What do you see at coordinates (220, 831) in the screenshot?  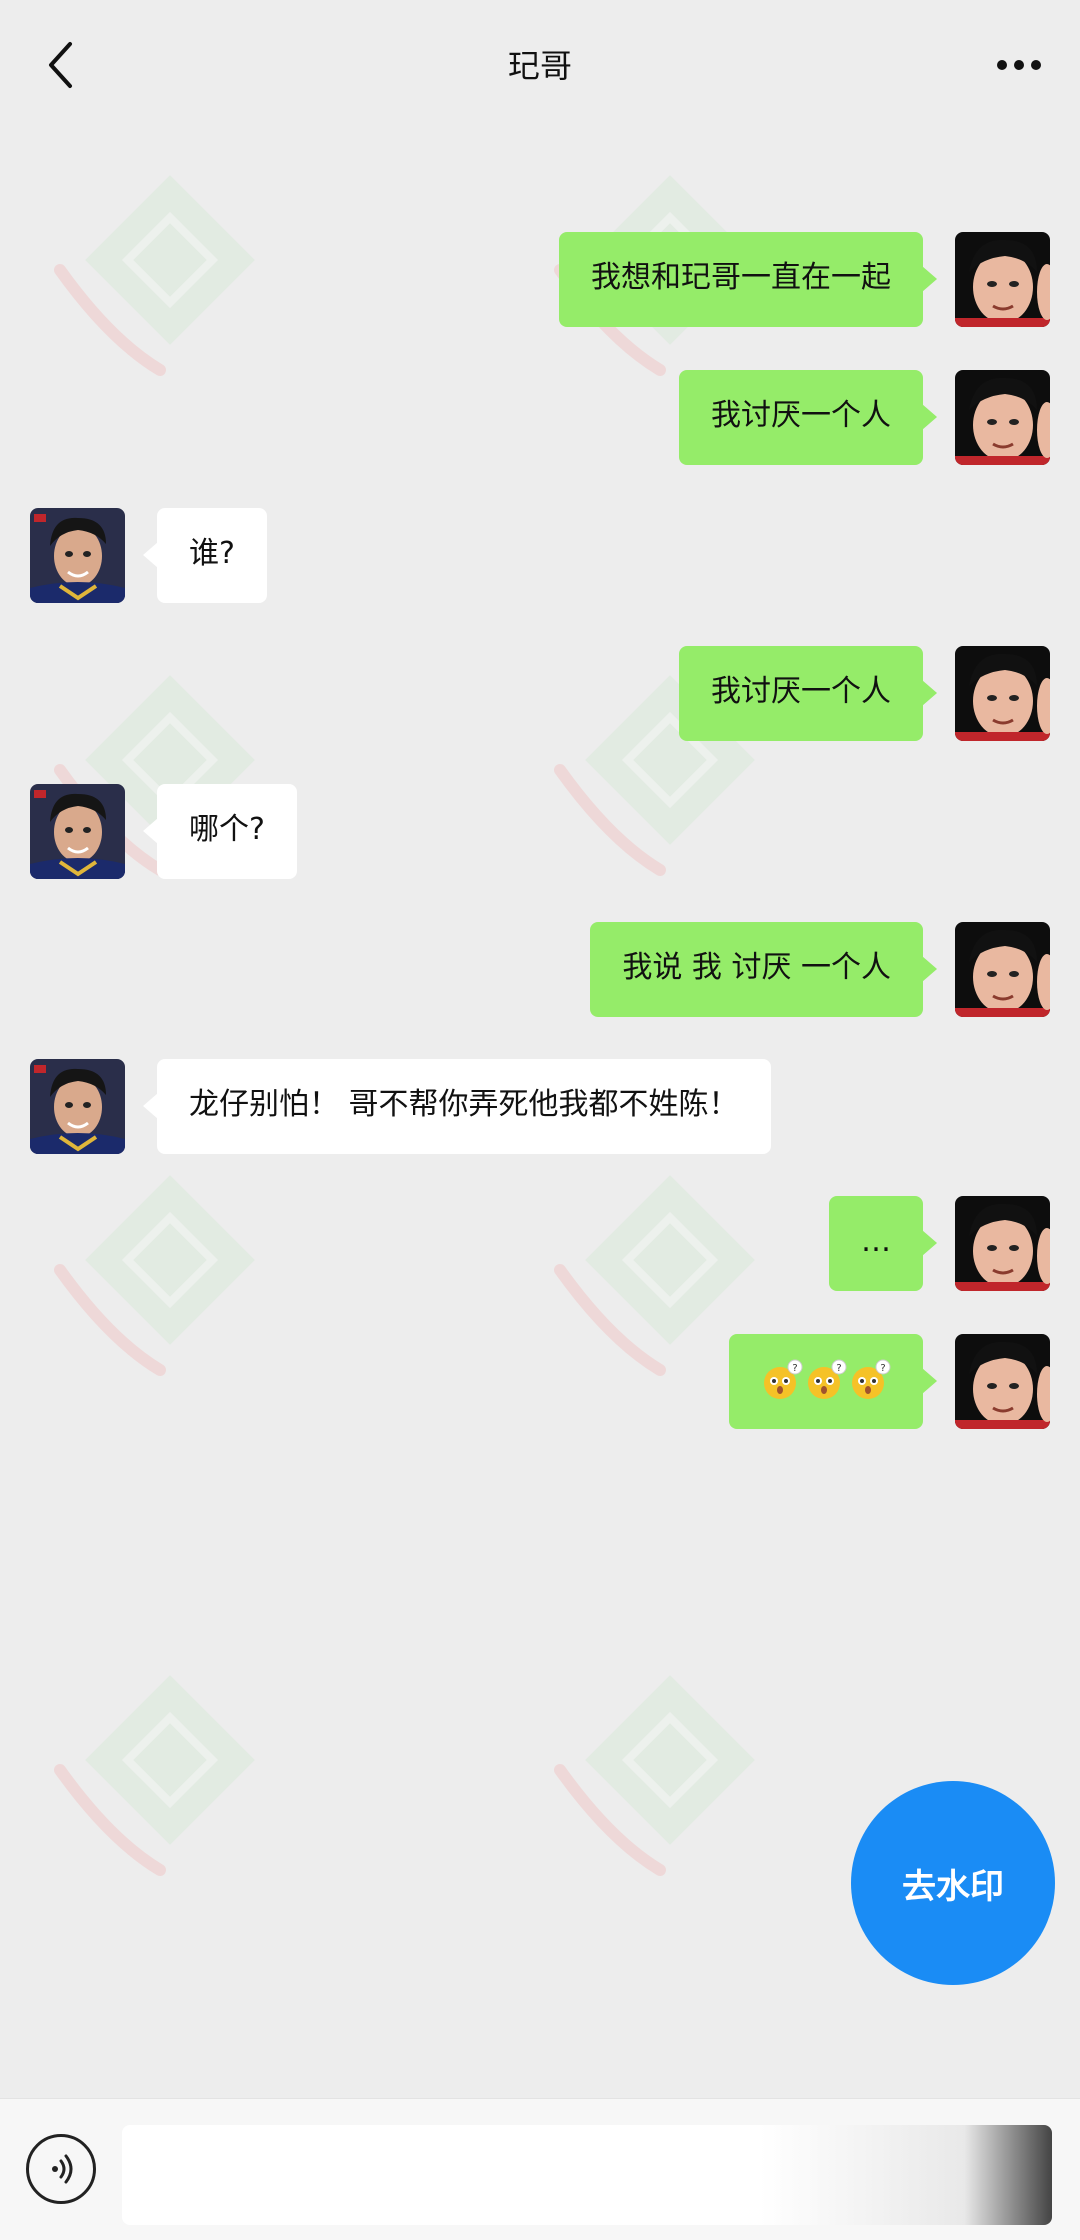 I see `message-bubble: 哪个?` at bounding box center [220, 831].